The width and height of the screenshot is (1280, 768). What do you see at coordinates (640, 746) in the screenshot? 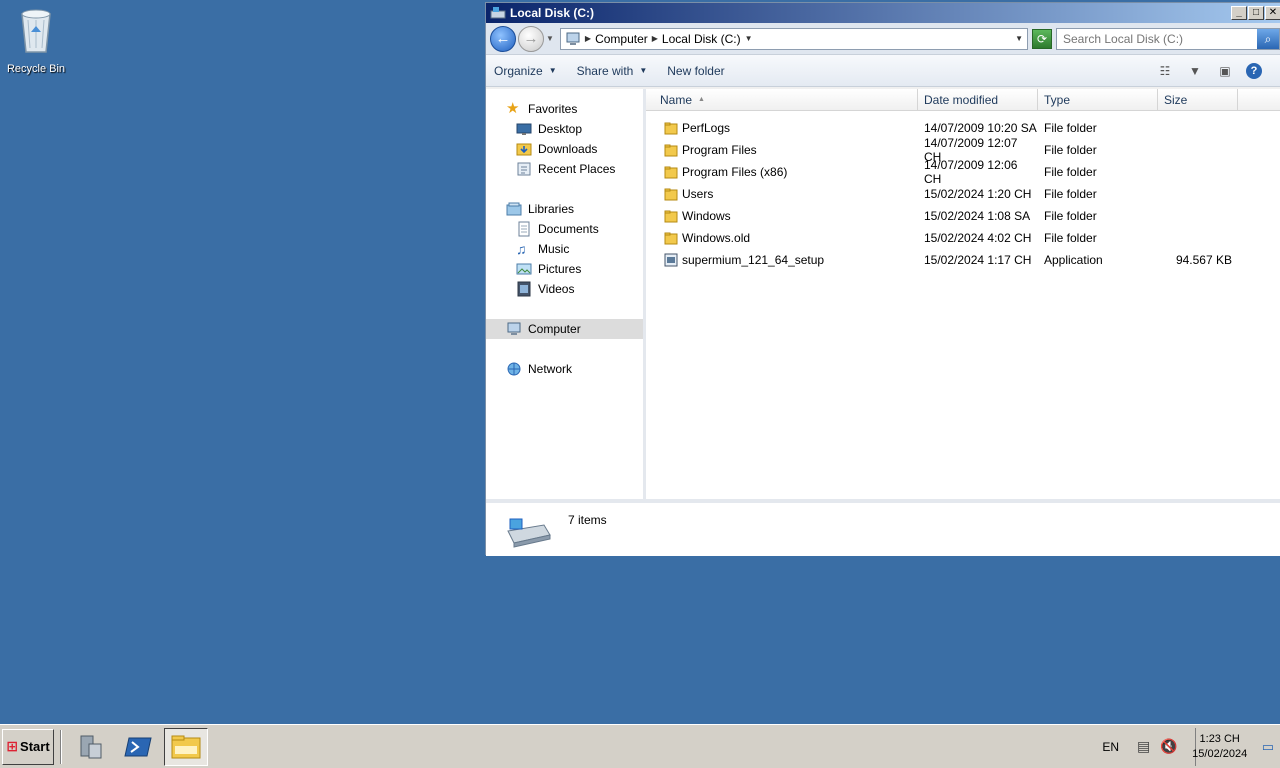
I see `taskbar: ⊞ Start EN ▤ 🔇 1:23 CH 15/02/2024 ▭` at bounding box center [640, 746].